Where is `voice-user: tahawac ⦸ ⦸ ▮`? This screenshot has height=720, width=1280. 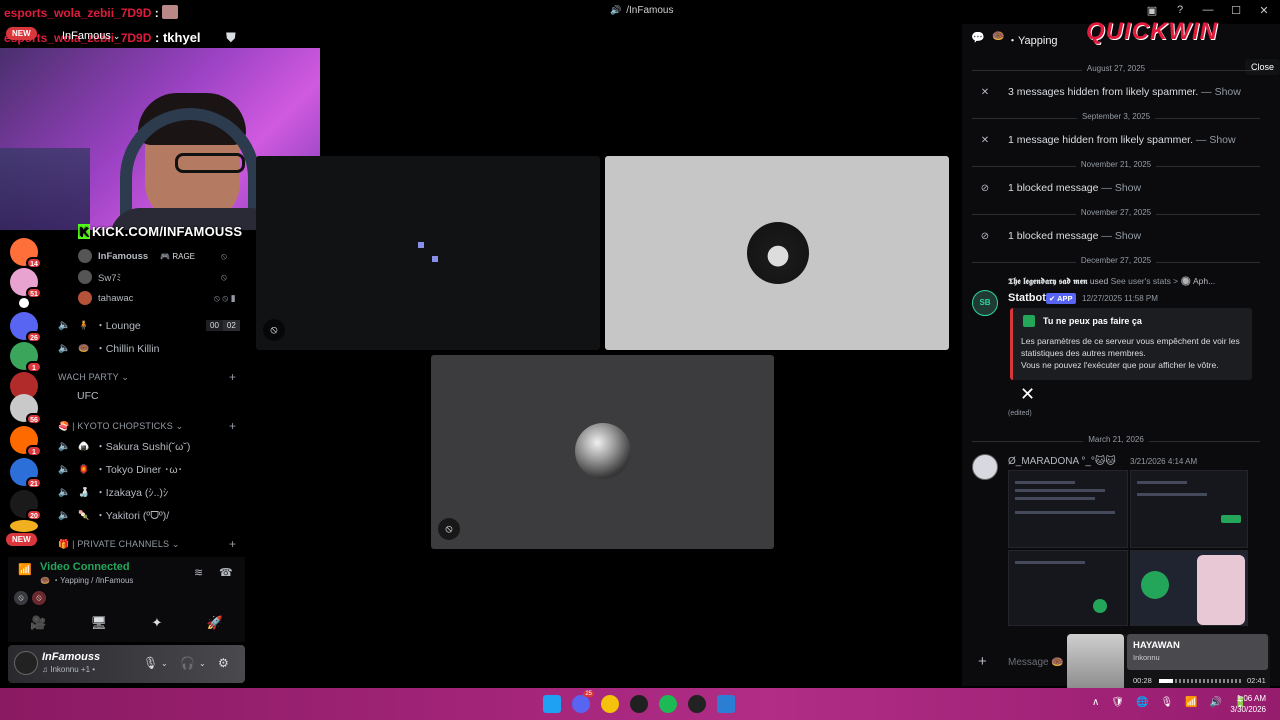 voice-user: tahawac ⦸ ⦸ ▮ is located at coordinates (157, 298).